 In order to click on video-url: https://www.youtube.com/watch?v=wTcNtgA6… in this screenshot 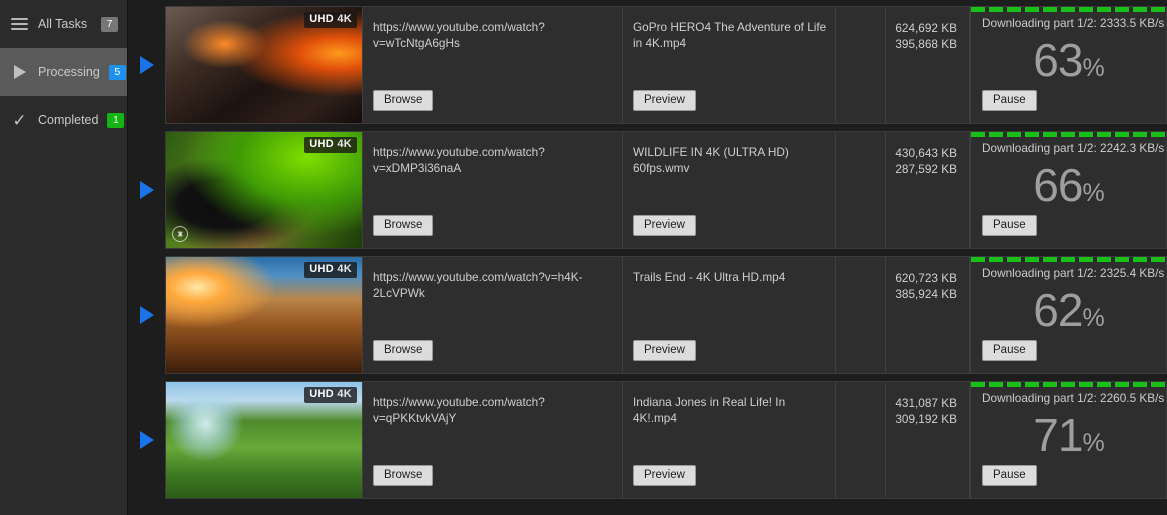, I will do `click(459, 35)`.